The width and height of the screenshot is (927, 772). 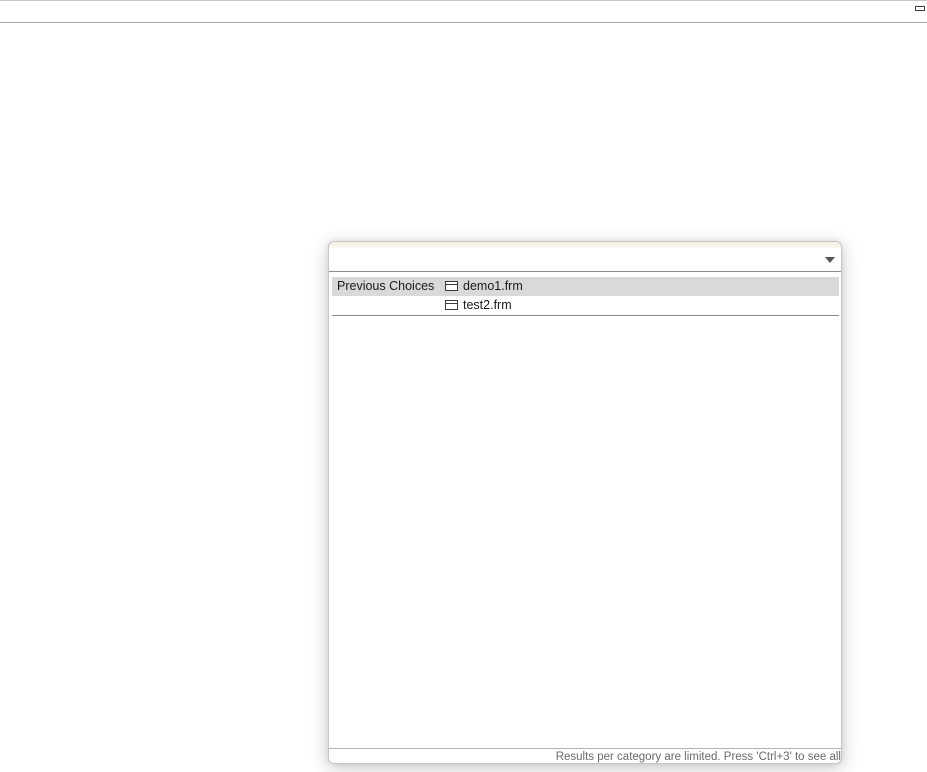 I want to click on category-divider, so click(x=585, y=315).